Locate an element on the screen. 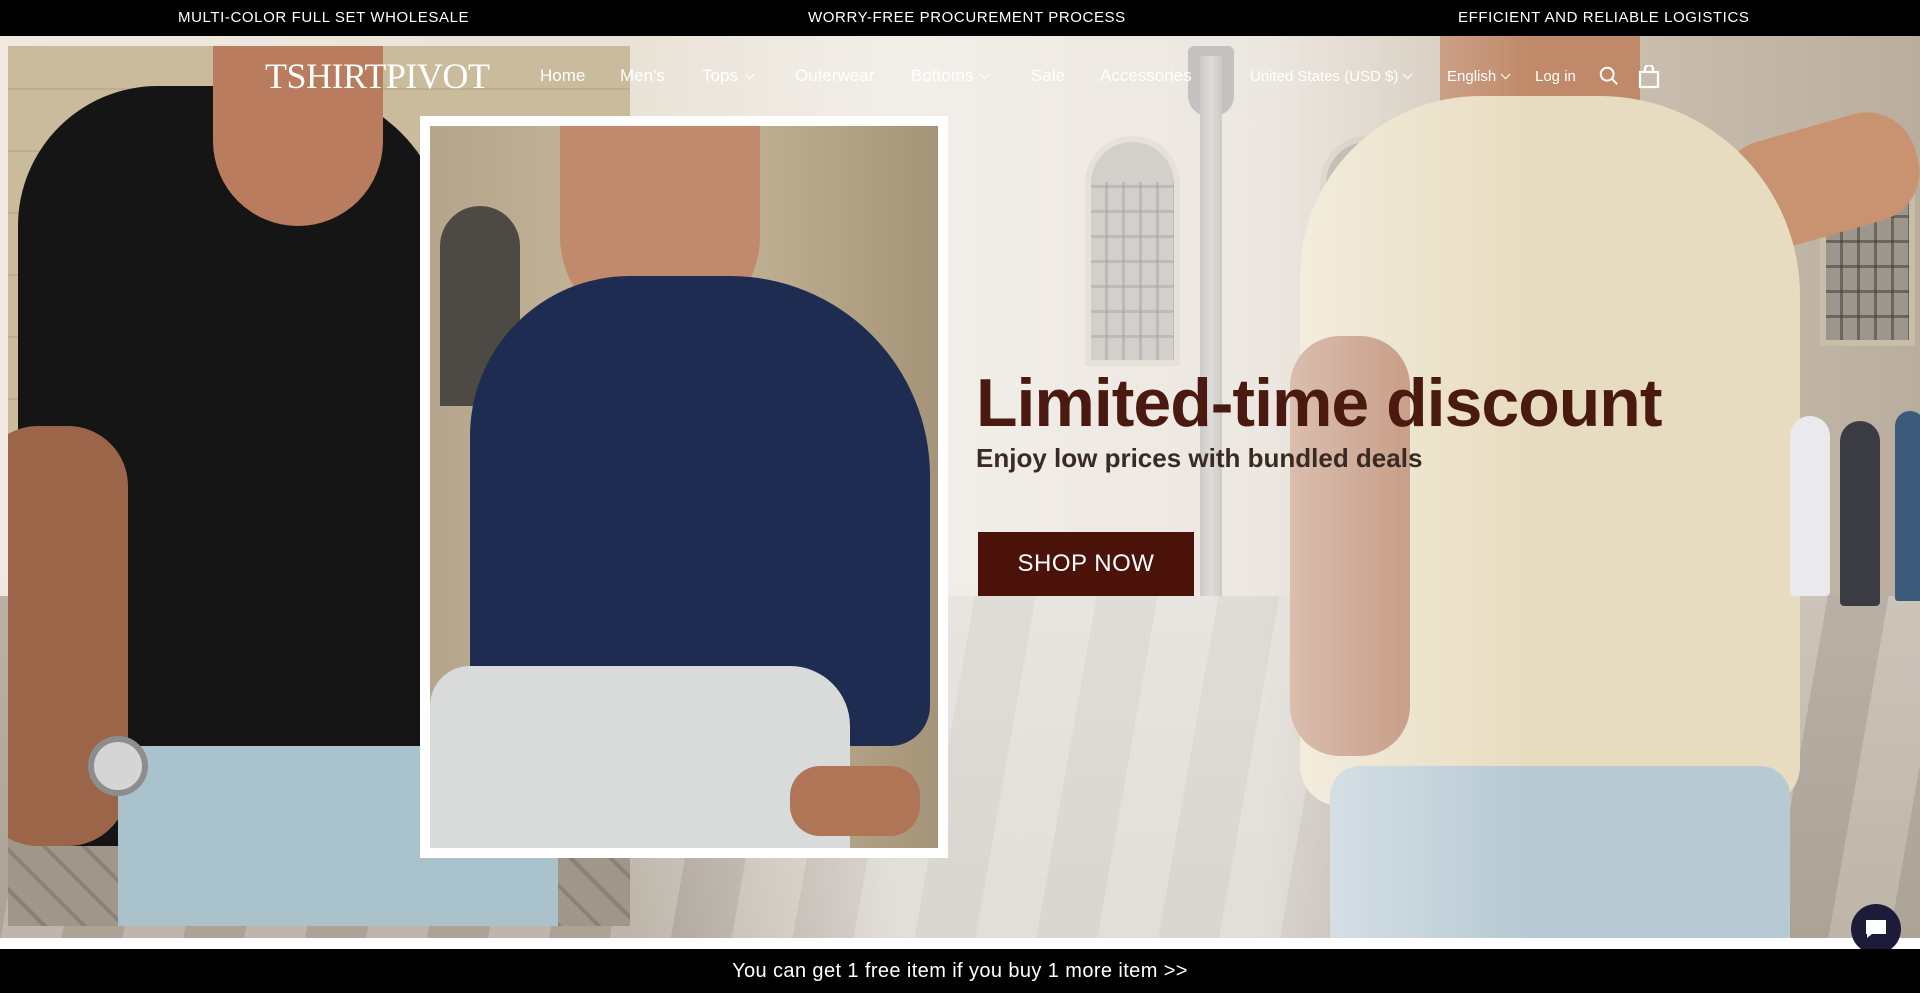  country-selector: United States (USD $) is located at coordinates (1331, 76).